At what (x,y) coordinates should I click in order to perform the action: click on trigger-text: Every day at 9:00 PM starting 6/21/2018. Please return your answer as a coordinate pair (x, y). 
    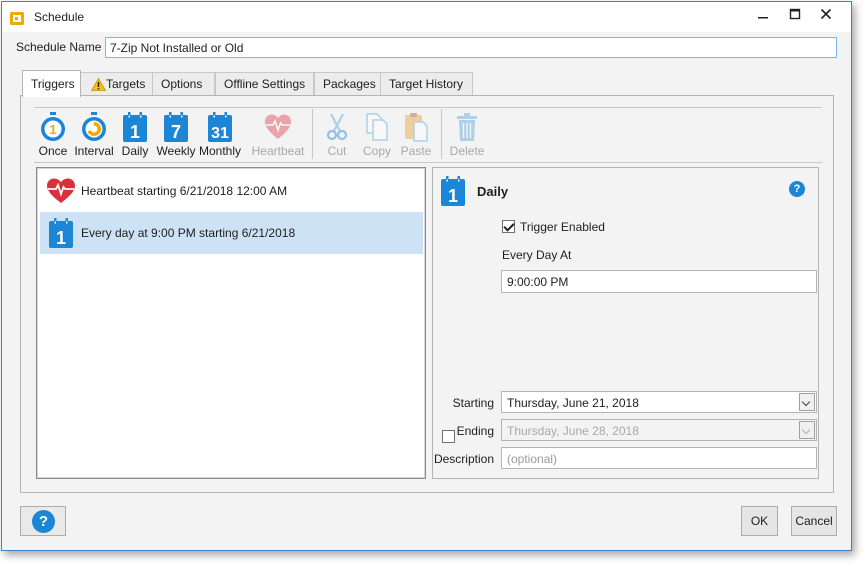
    Looking at the image, I should click on (188, 233).